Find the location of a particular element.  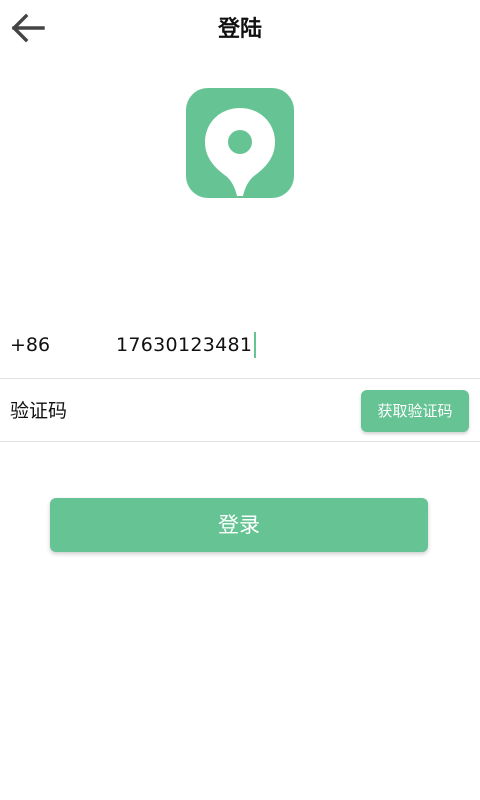

phone-input-value: 17630123481 is located at coordinates (184, 345).